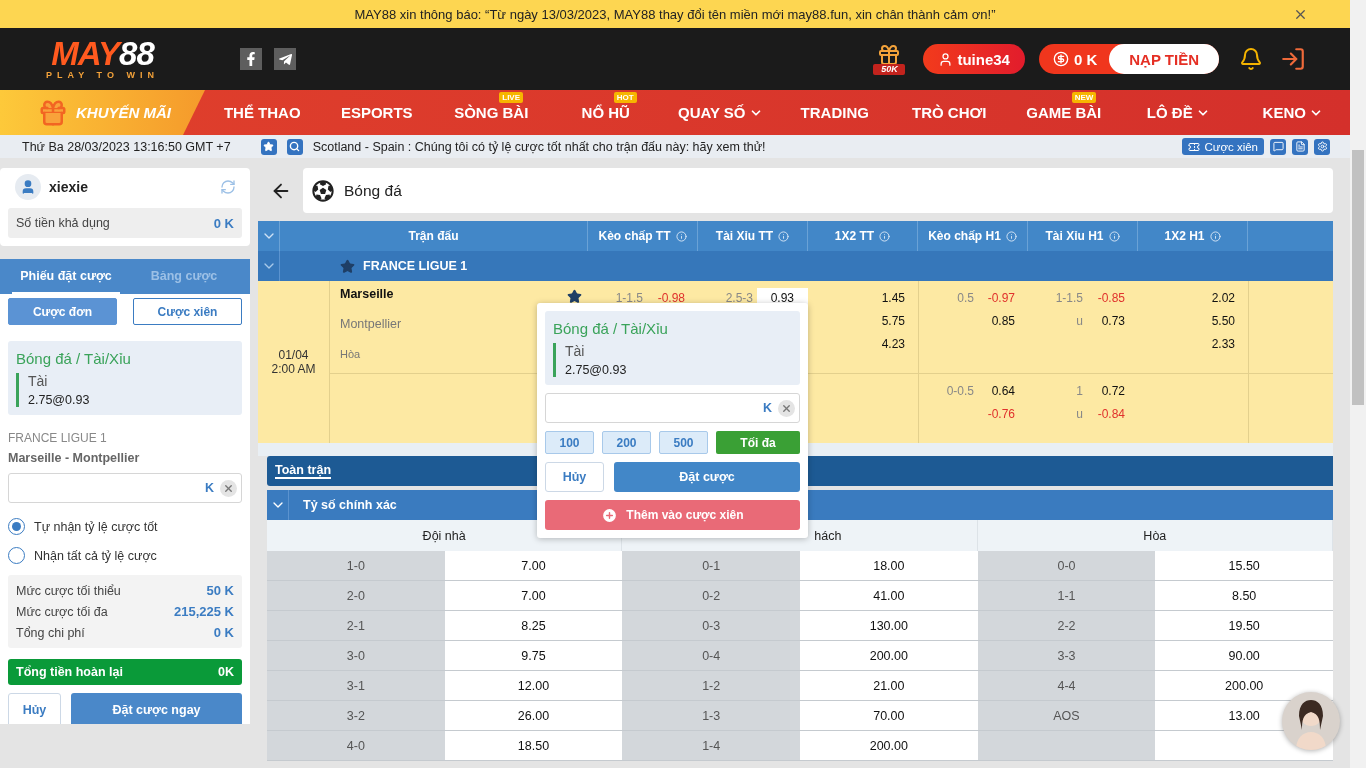 This screenshot has height=768, width=1366. I want to click on score-cell: 3-1, so click(356, 686).